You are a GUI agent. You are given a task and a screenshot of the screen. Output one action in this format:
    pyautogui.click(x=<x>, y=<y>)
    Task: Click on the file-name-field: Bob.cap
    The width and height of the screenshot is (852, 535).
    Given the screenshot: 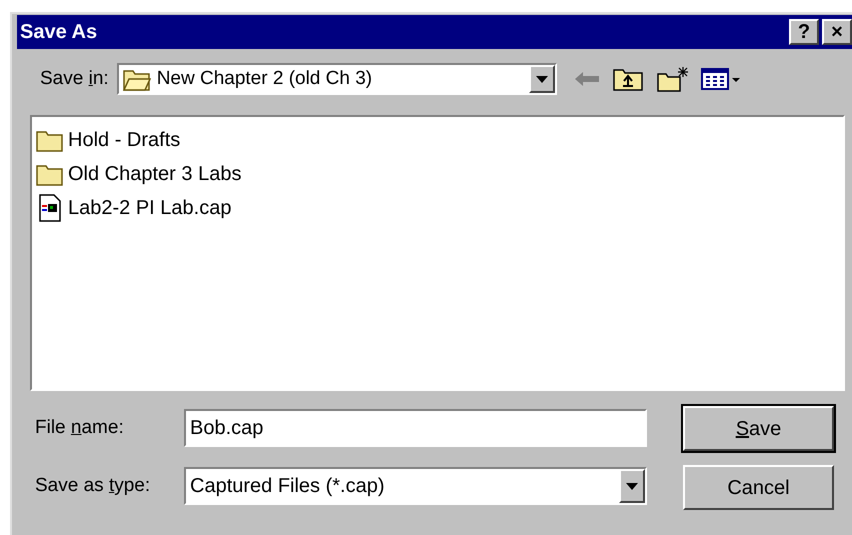 What is the action you would take?
    pyautogui.click(x=415, y=428)
    